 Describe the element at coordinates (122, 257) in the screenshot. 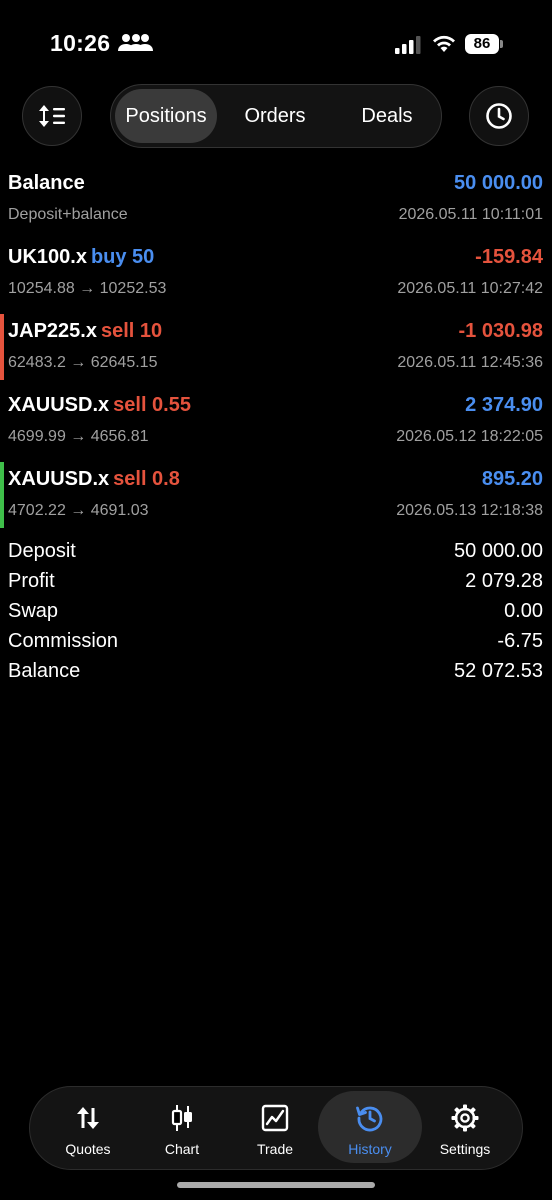

I see `row-direction: buy 50` at that location.